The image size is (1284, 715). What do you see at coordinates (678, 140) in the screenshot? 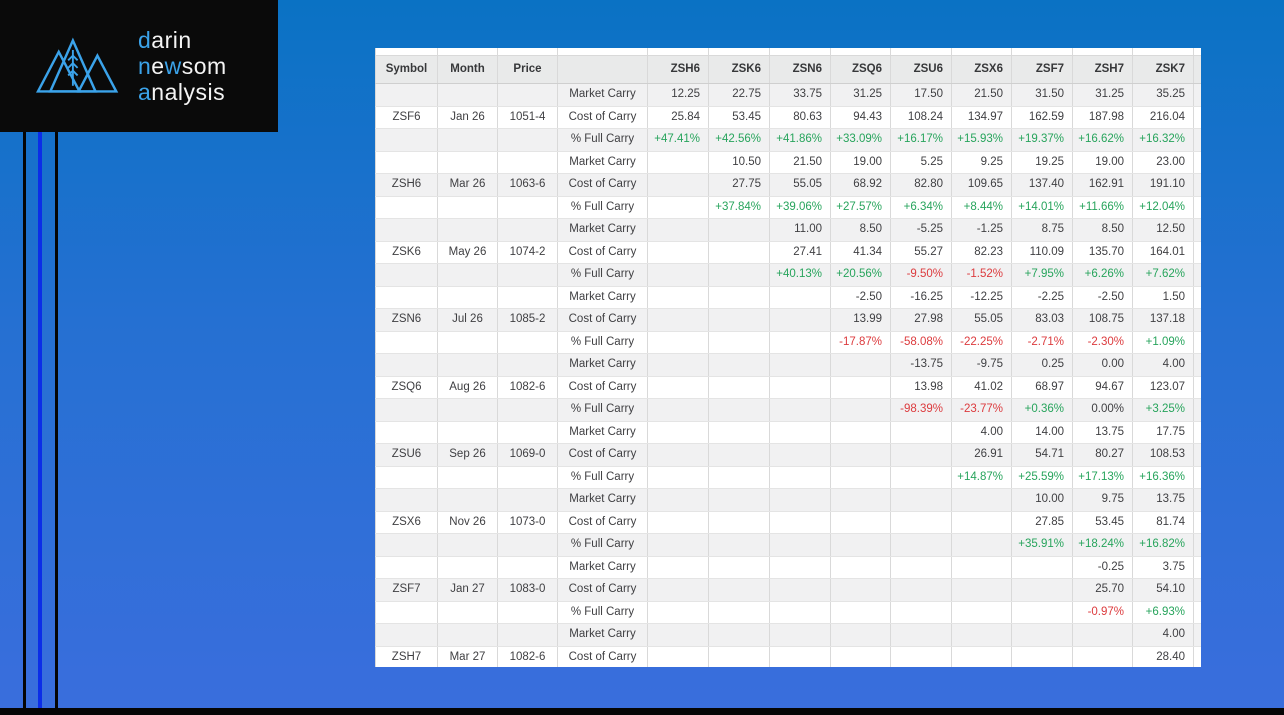
I see `value-cell-ZSH6: +47.41%` at bounding box center [678, 140].